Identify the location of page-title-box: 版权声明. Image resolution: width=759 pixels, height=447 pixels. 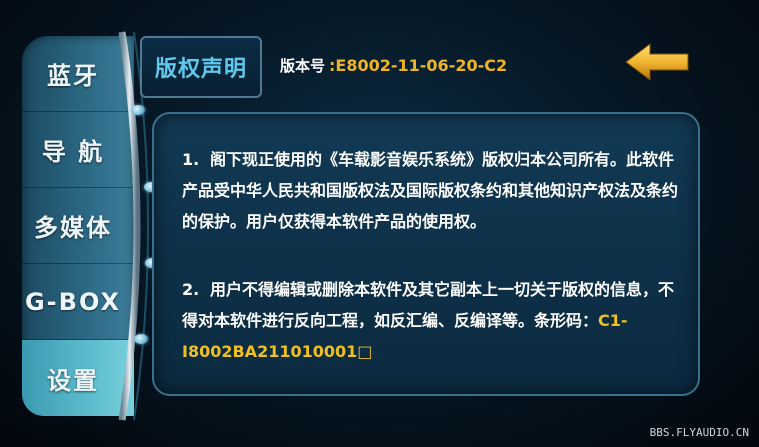
(201, 67).